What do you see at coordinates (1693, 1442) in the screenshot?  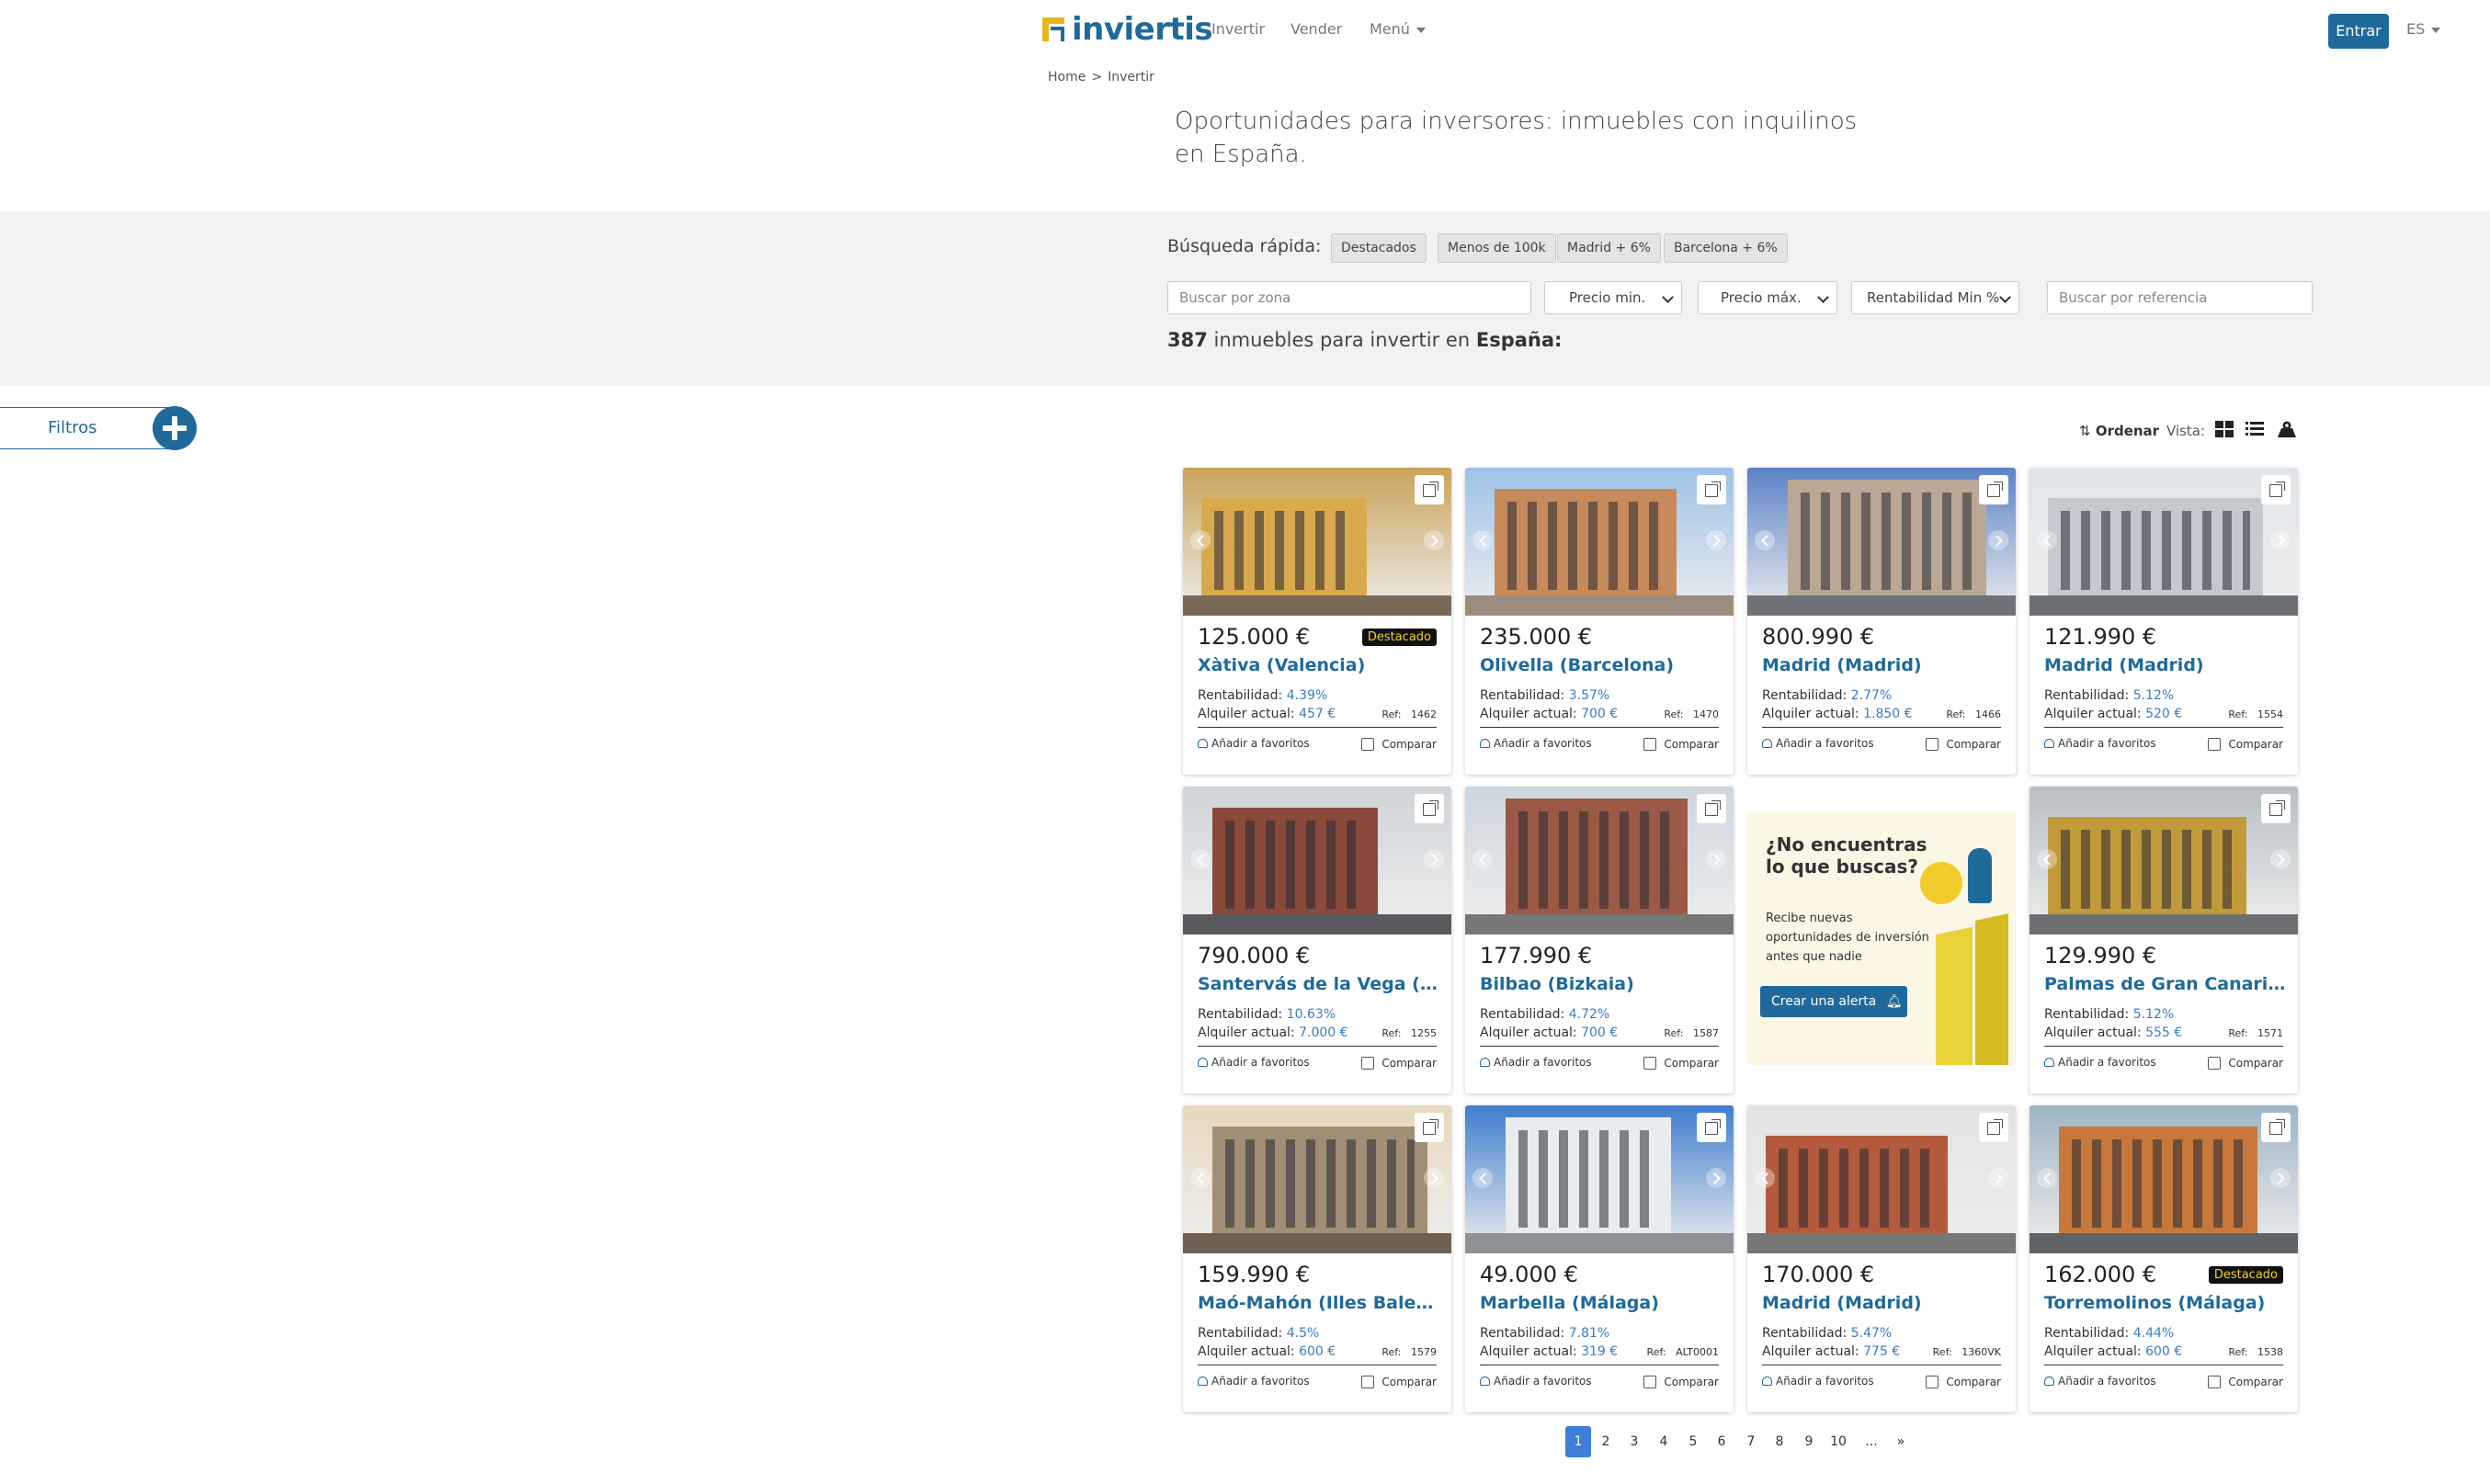 I see `page-5-button: 5` at bounding box center [1693, 1442].